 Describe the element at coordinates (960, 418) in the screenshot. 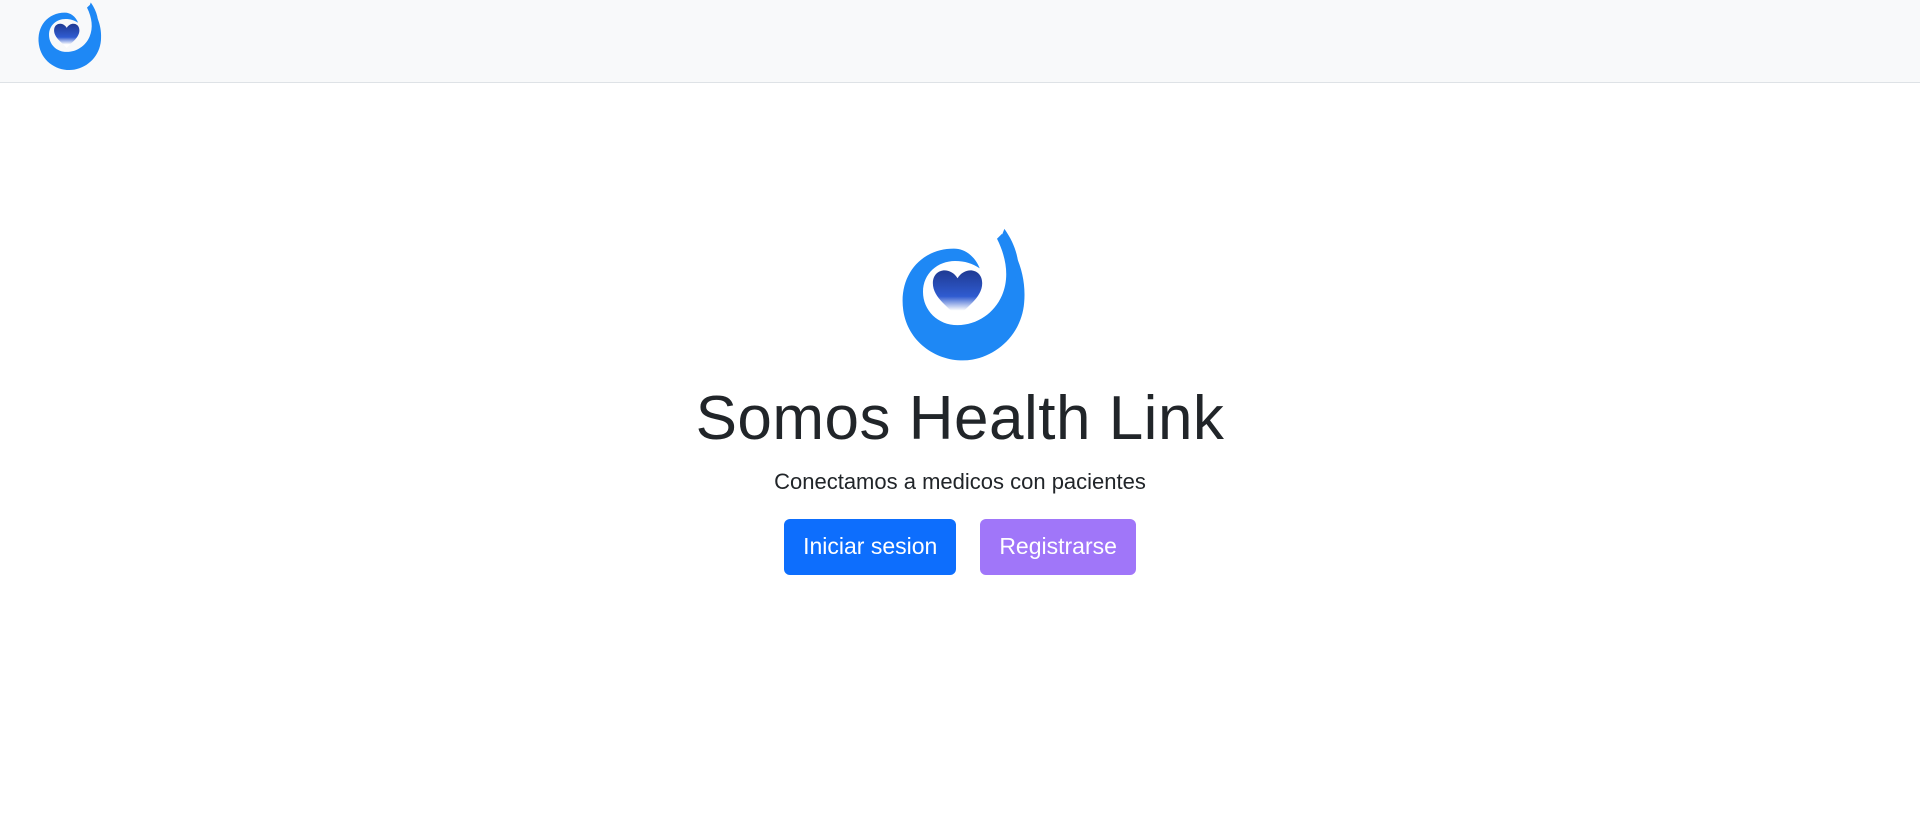

I see `page-title: Somos Health Link` at that location.